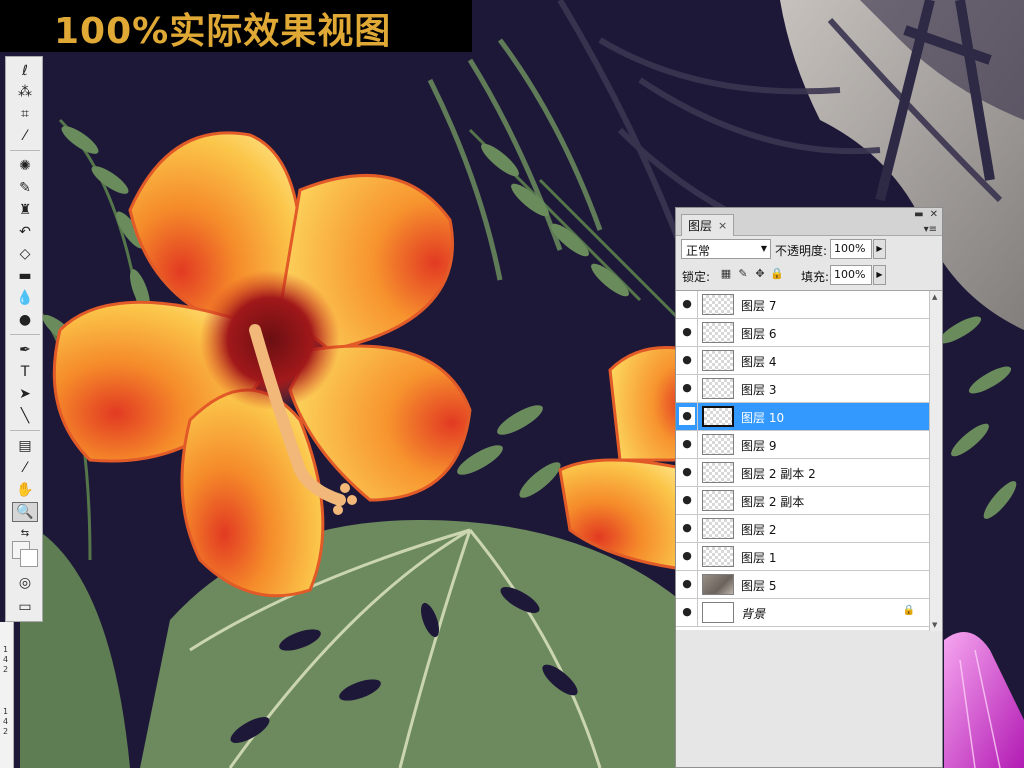 This screenshot has height=768, width=1024. Describe the element at coordinates (934, 297) in the screenshot. I see `scroll-up-icon: ▲` at that location.